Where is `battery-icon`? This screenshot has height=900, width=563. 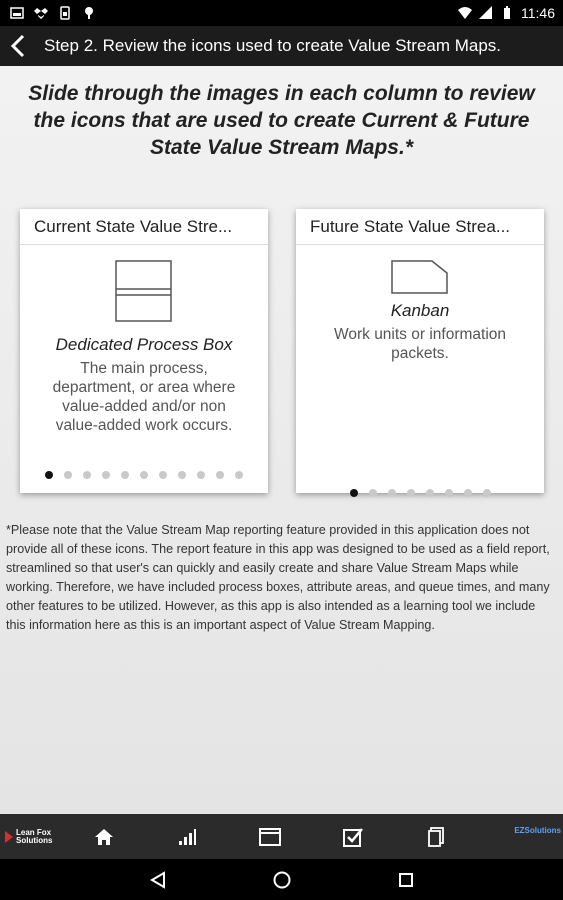 battery-icon is located at coordinates (507, 12).